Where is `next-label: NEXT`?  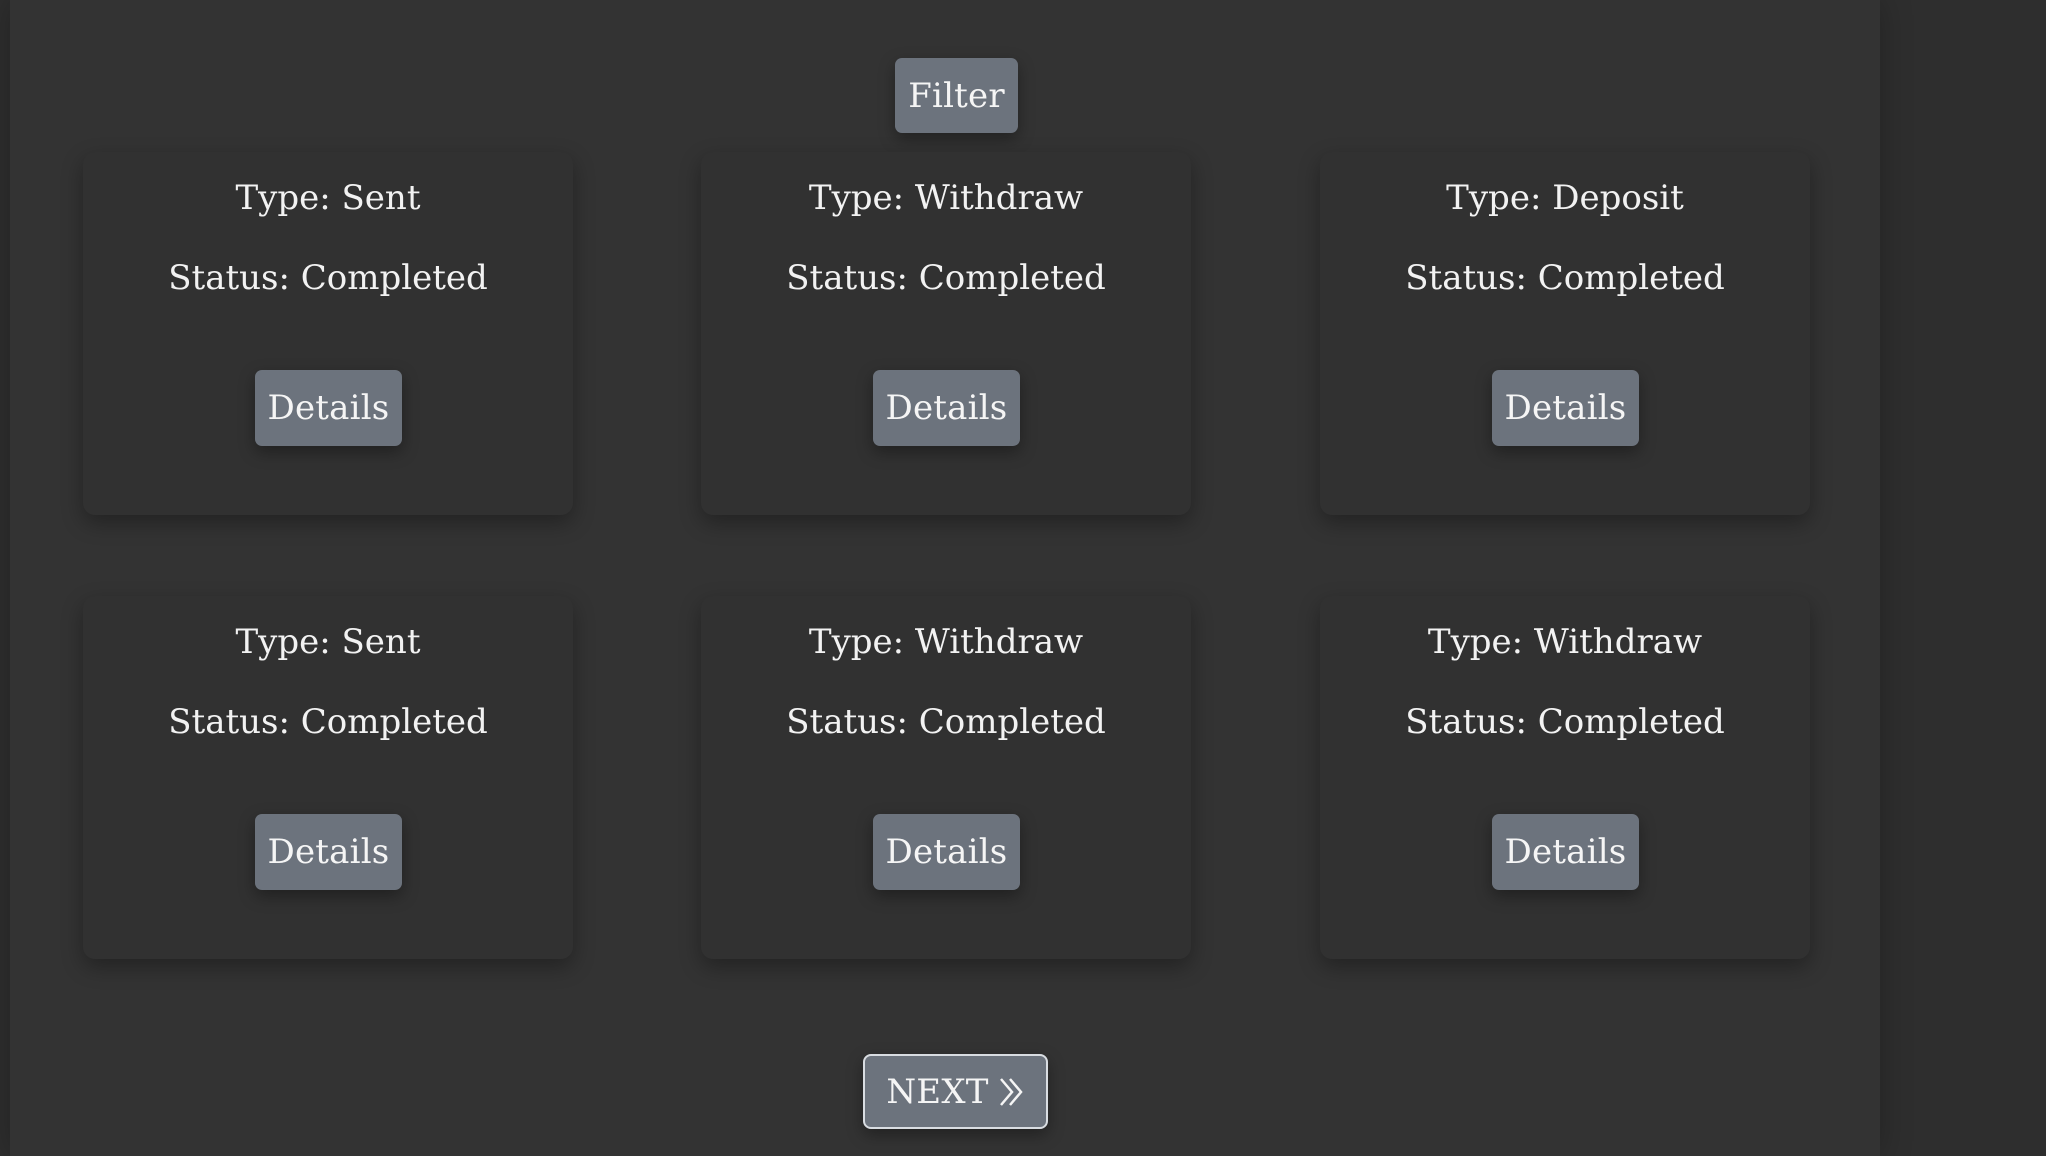
next-label: NEXT is located at coordinates (937, 1091).